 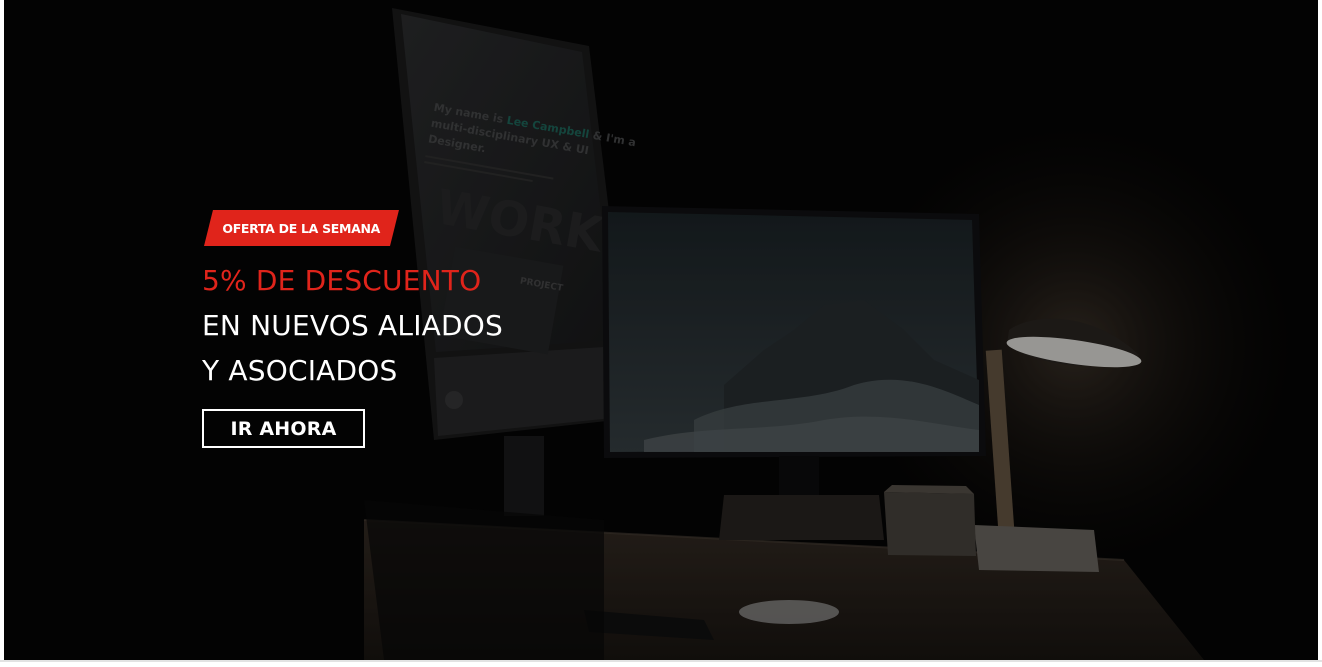 What do you see at coordinates (283, 428) in the screenshot?
I see `go-now-button: IR AHORA` at bounding box center [283, 428].